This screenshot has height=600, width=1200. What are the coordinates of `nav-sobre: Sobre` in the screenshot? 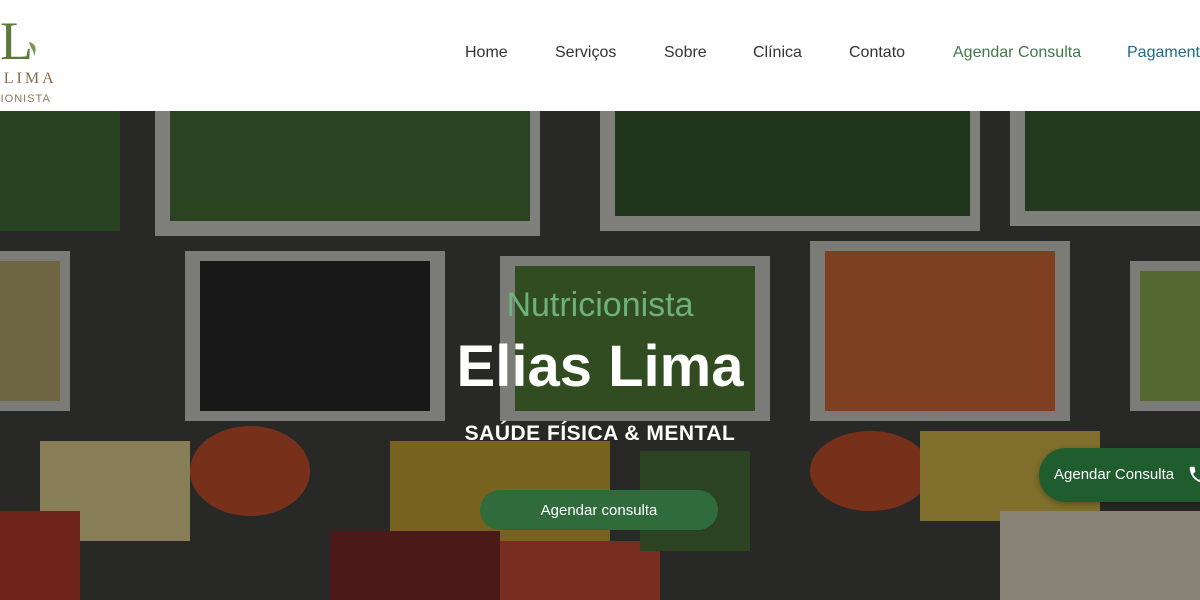 It's located at (685, 53).